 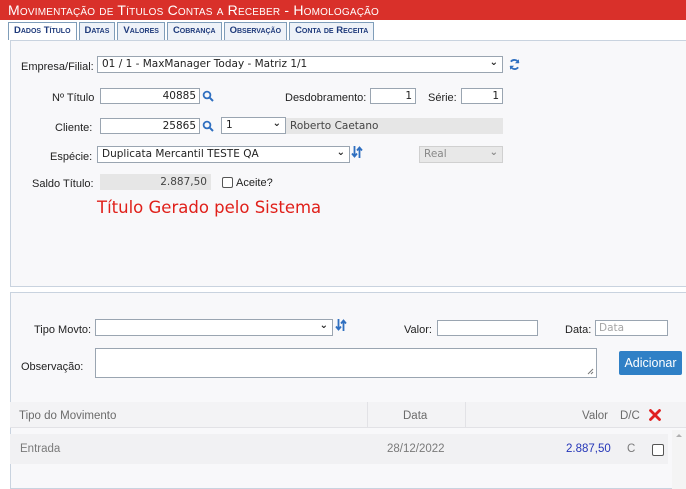 What do you see at coordinates (393, 96) in the screenshot?
I see `desdobramento-input: 1` at bounding box center [393, 96].